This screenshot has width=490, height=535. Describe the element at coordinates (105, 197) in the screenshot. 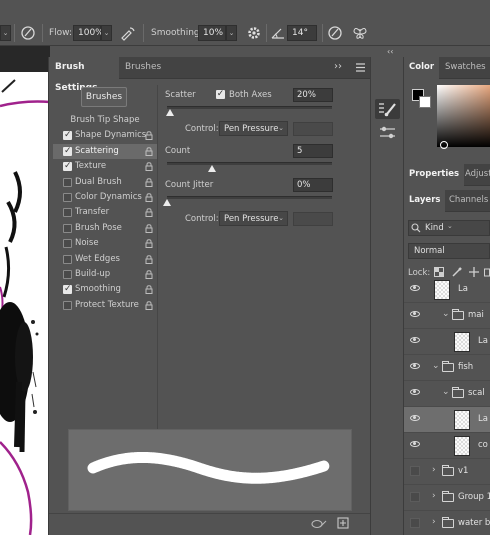

I see `brush-option-color-dynamics: Color Dynamics` at that location.